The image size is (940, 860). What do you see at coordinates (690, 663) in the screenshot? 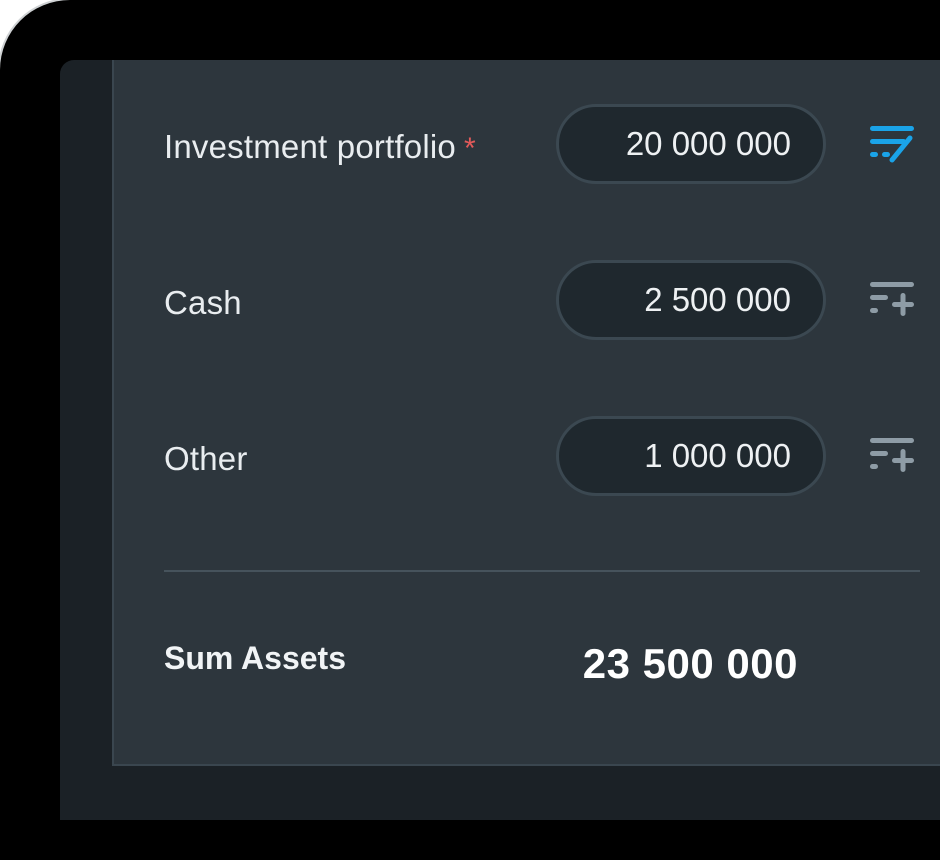
I see `sum-assets-value: 23 500 000` at bounding box center [690, 663].